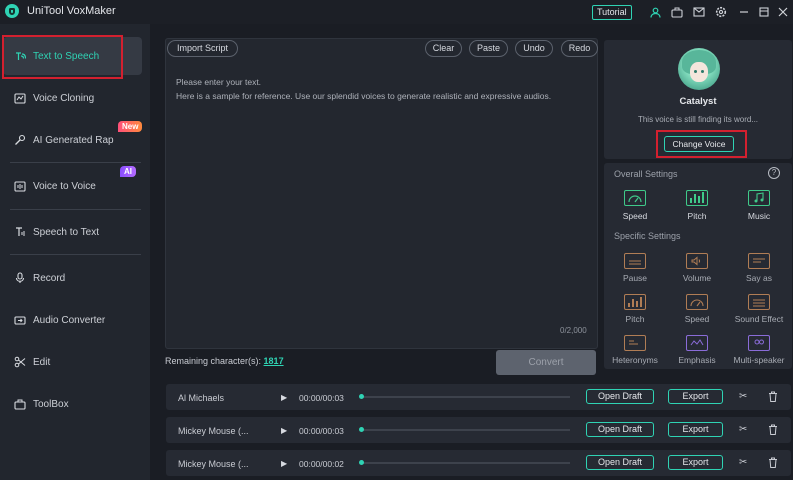 The height and width of the screenshot is (480, 793). Describe the element at coordinates (321, 464) in the screenshot. I see `track-time: 00:00/00:02` at that location.